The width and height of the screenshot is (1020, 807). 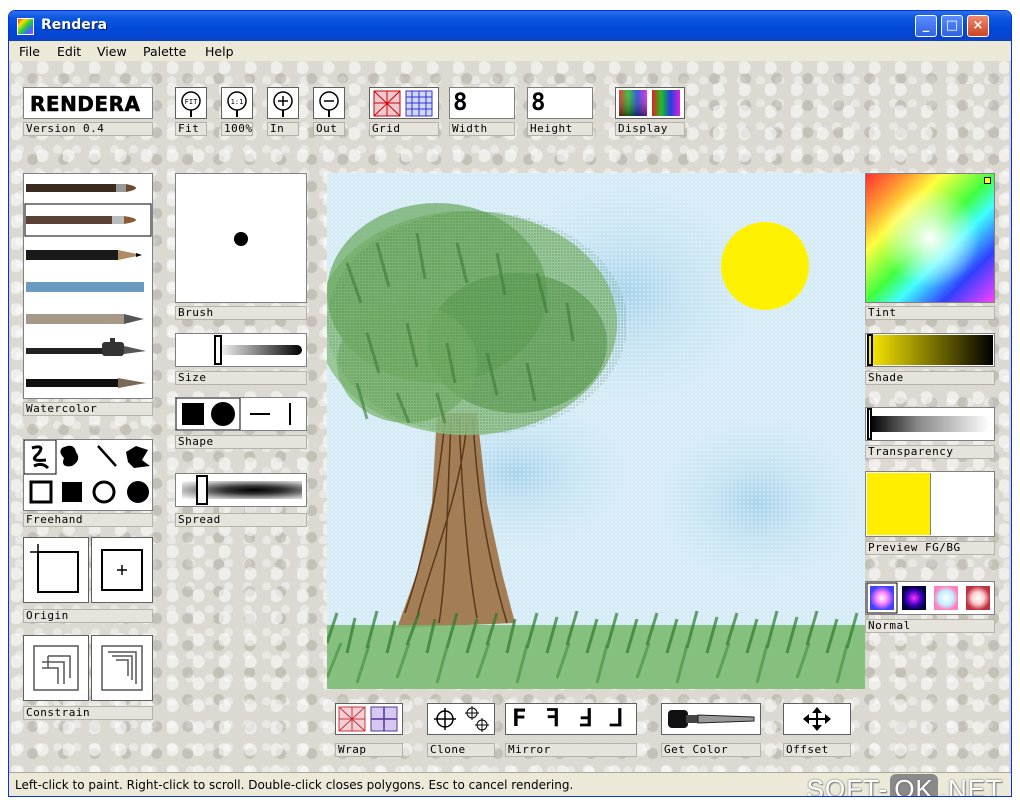 I want to click on shape-selector, so click(x=241, y=414).